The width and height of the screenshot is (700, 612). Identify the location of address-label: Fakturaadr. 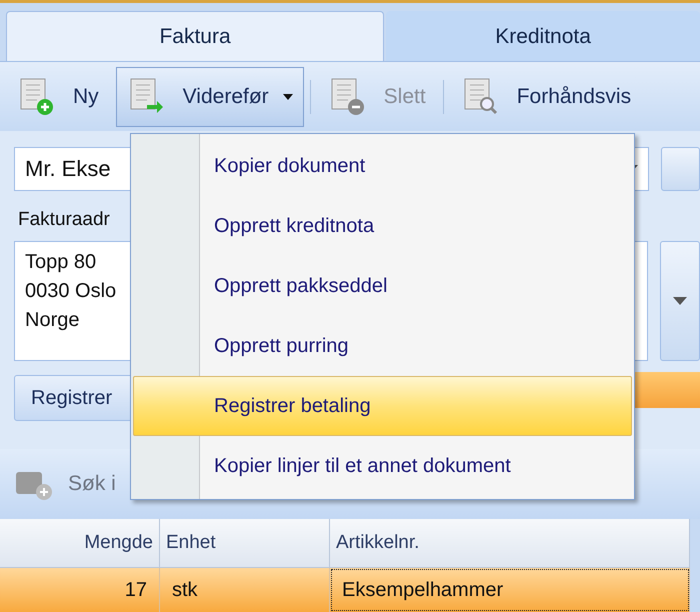
(64, 220).